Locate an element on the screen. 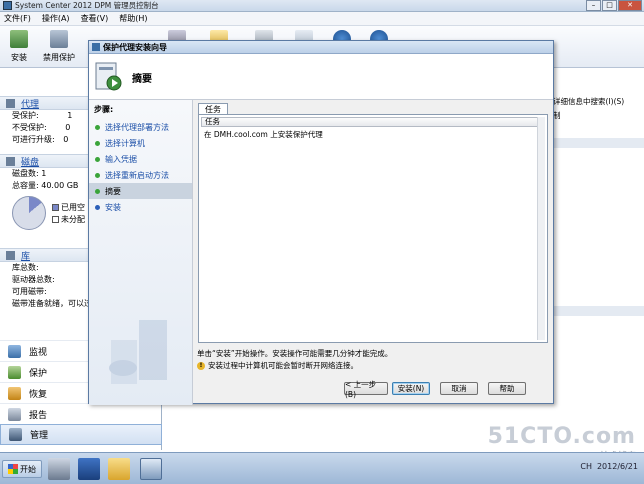  powershell-icon is located at coordinates (89, 469).